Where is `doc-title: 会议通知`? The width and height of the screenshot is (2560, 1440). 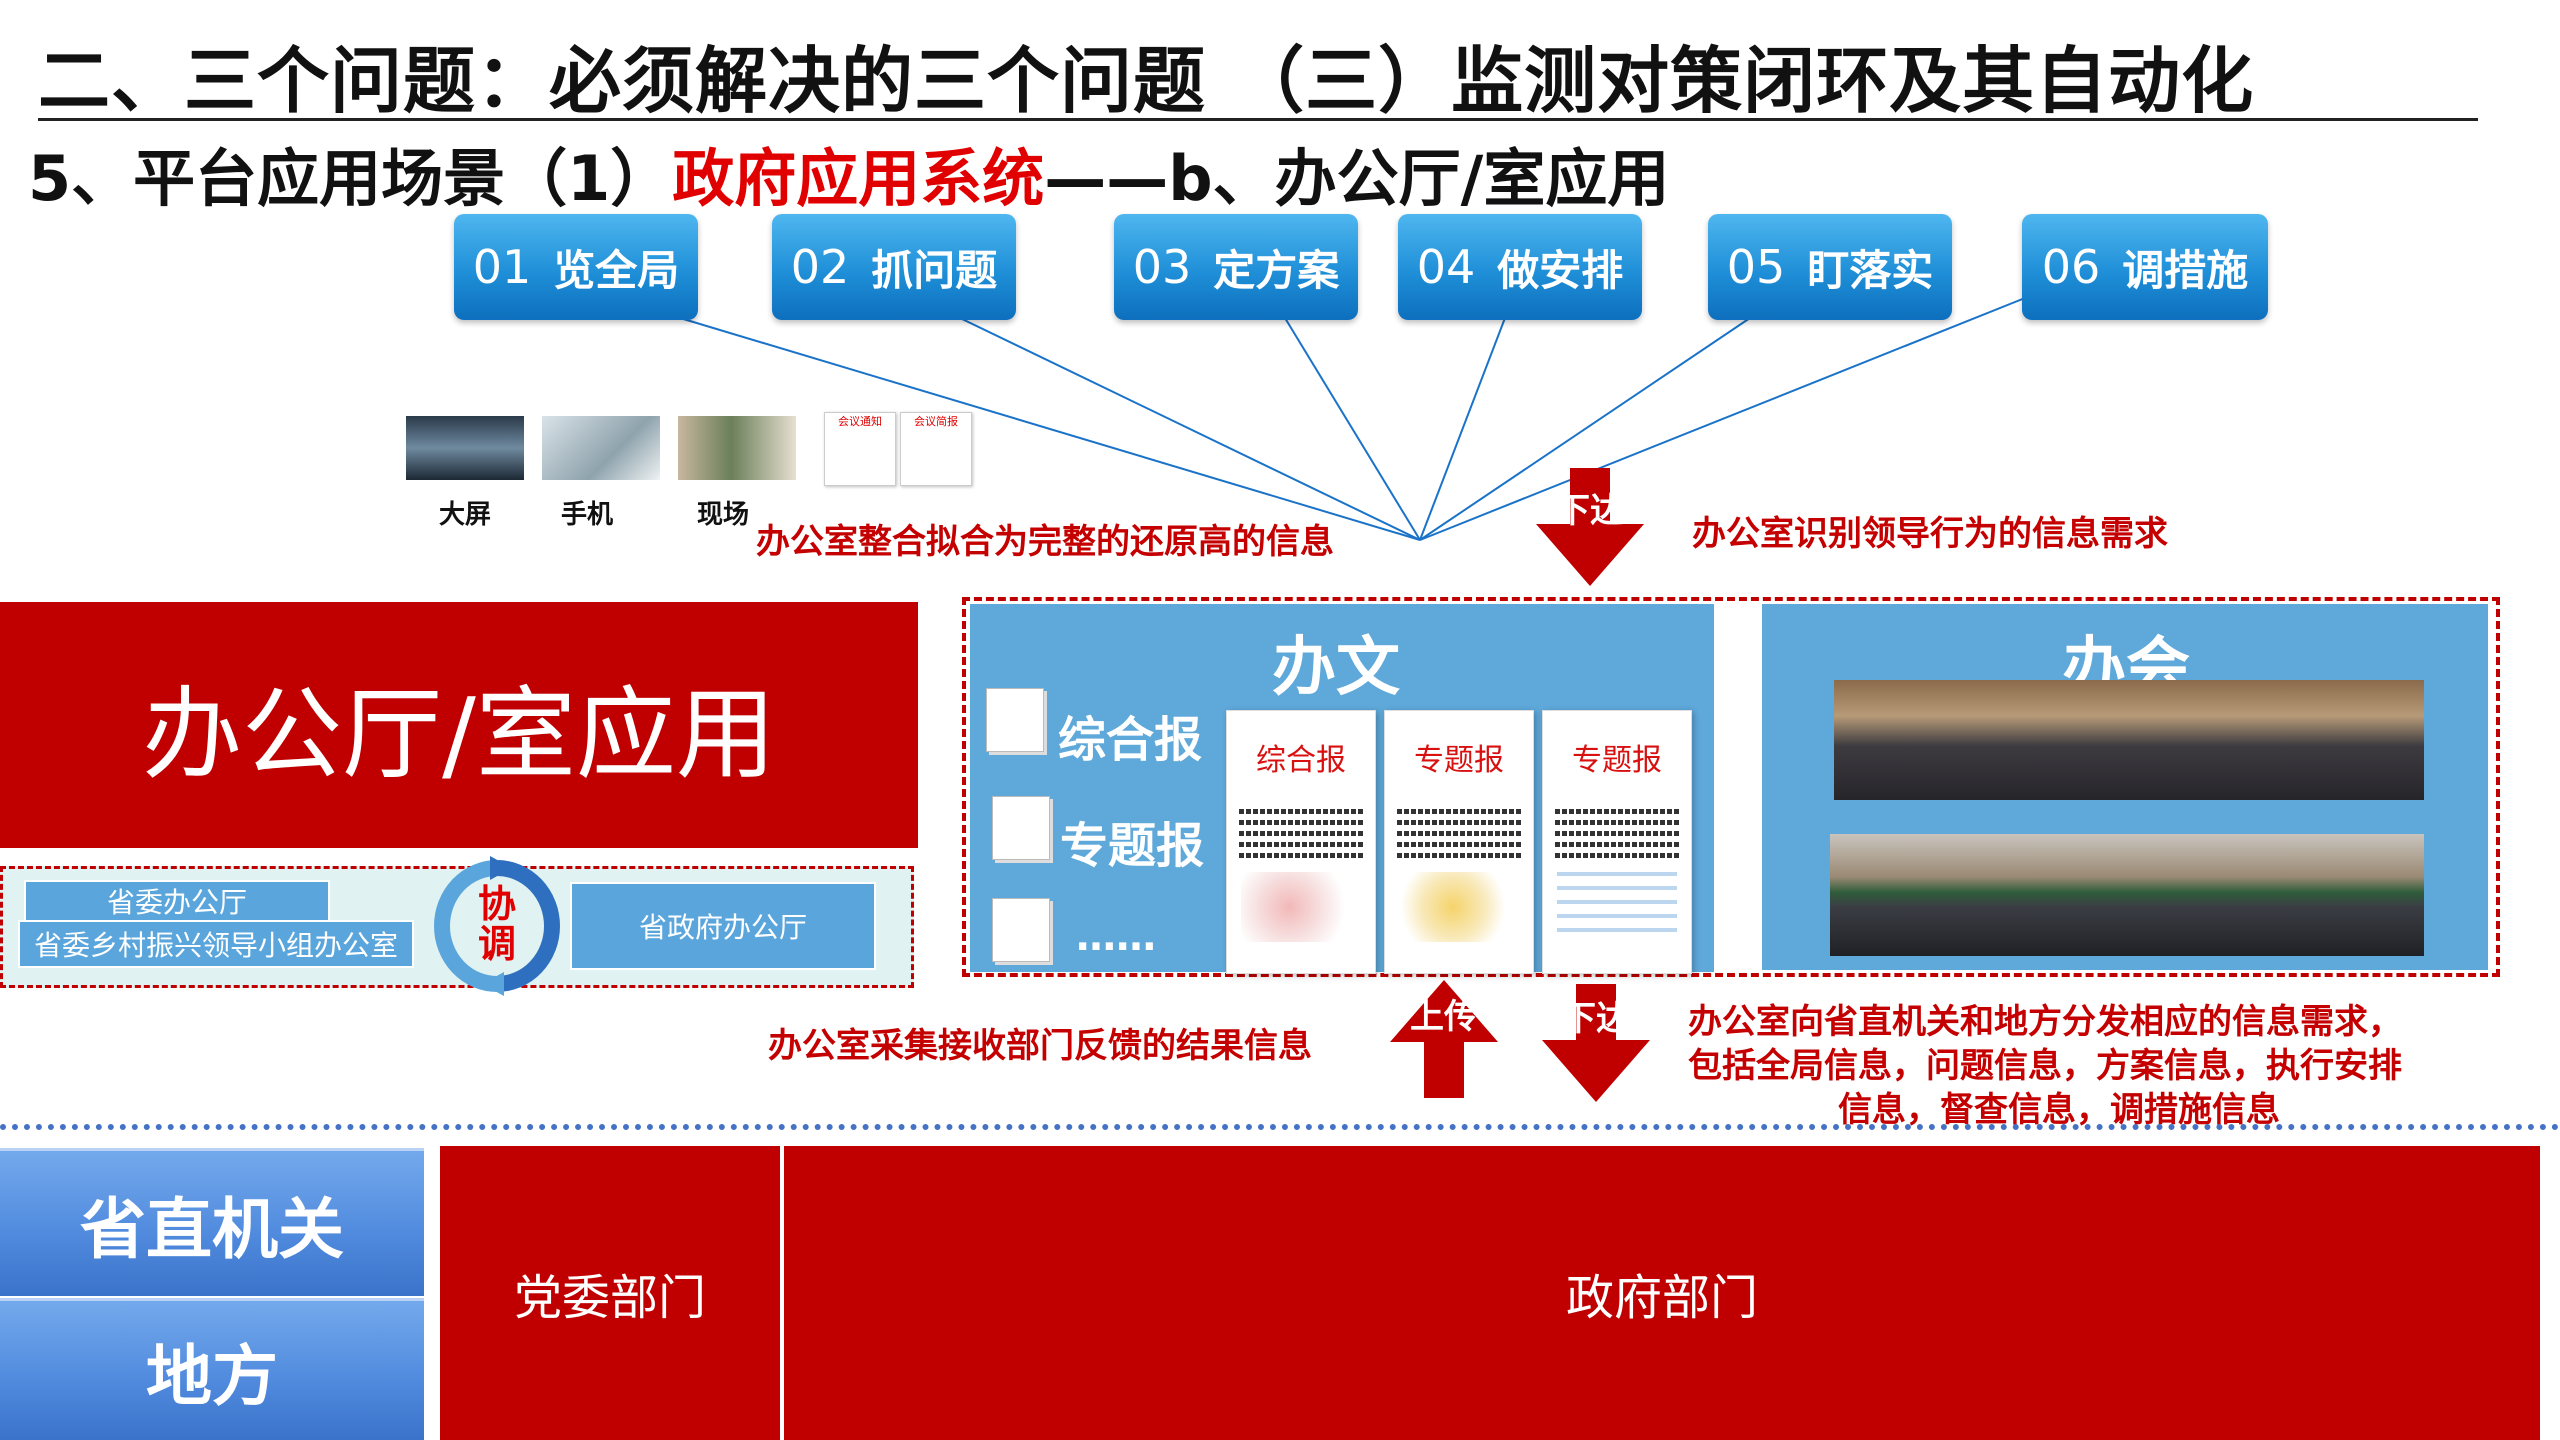
doc-title: 会议通知 is located at coordinates (860, 421).